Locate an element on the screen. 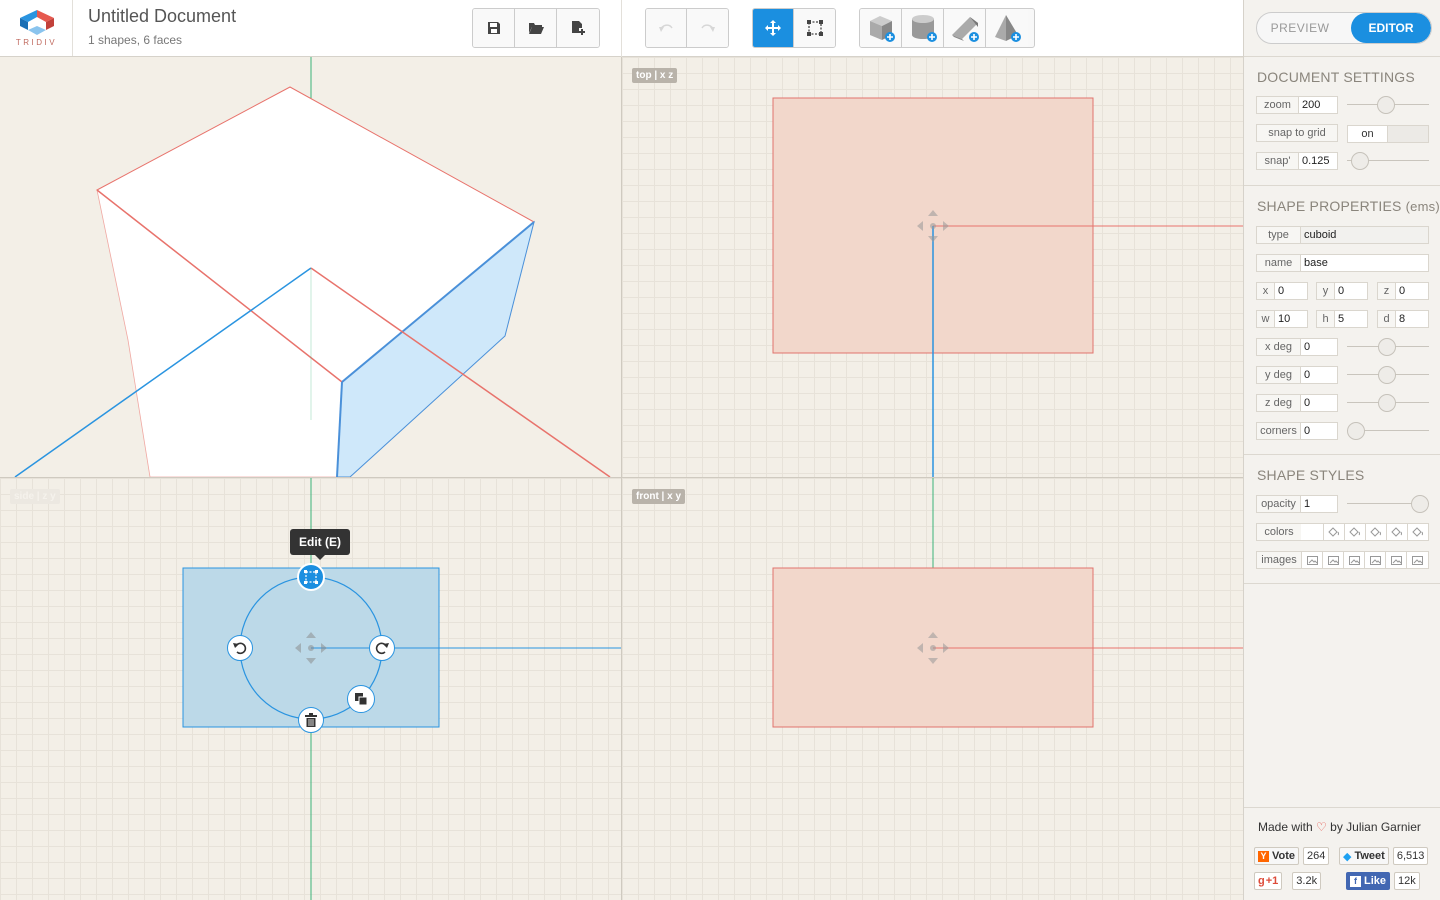 The image size is (1440, 900). zoom-field: zoom 200 is located at coordinates (1297, 105).